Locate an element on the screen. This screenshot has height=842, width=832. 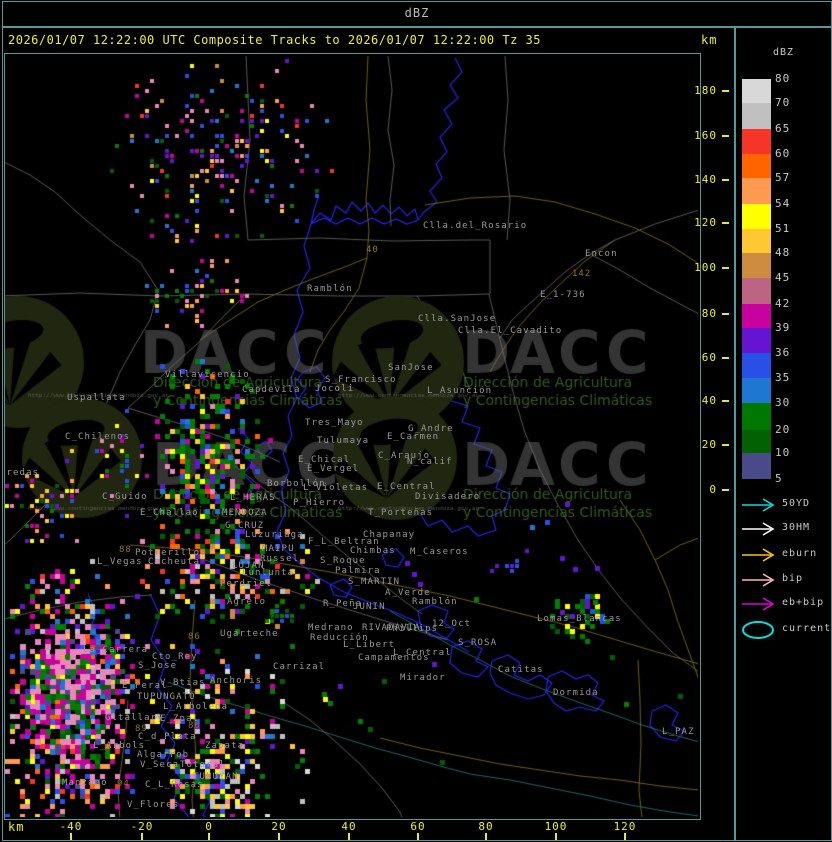
legend-level-label: 60 is located at coordinates (783, 153).